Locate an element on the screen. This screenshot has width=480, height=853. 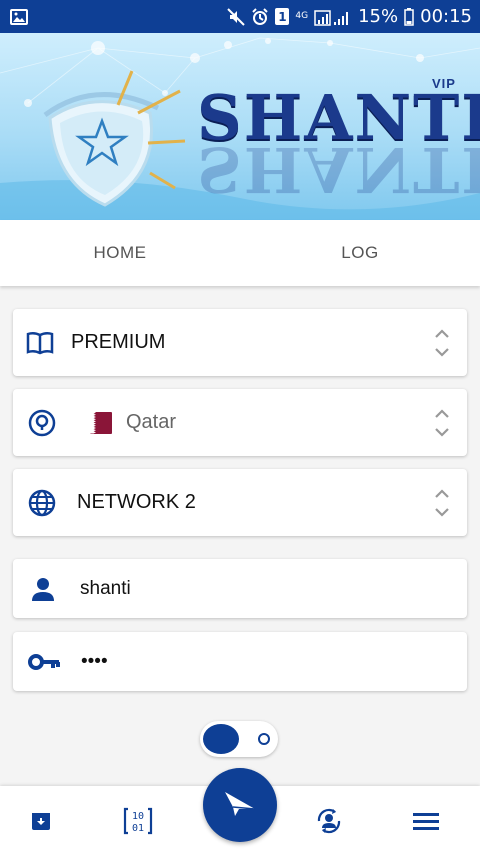
sim-icon: 1 is located at coordinates (282, 16).